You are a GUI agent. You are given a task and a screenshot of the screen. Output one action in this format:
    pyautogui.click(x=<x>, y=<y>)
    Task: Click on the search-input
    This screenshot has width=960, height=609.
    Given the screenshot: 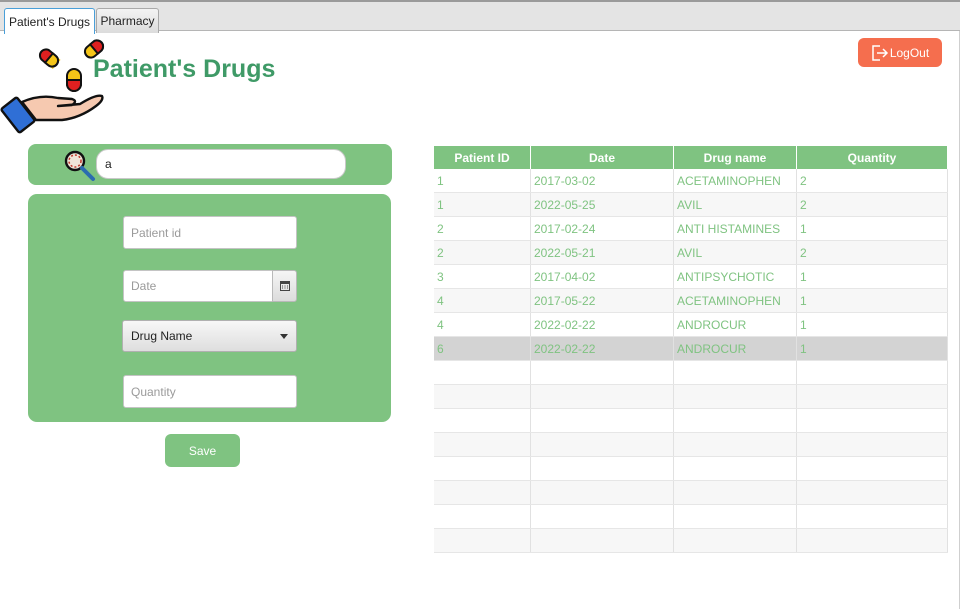 What is the action you would take?
    pyautogui.click(x=221, y=164)
    